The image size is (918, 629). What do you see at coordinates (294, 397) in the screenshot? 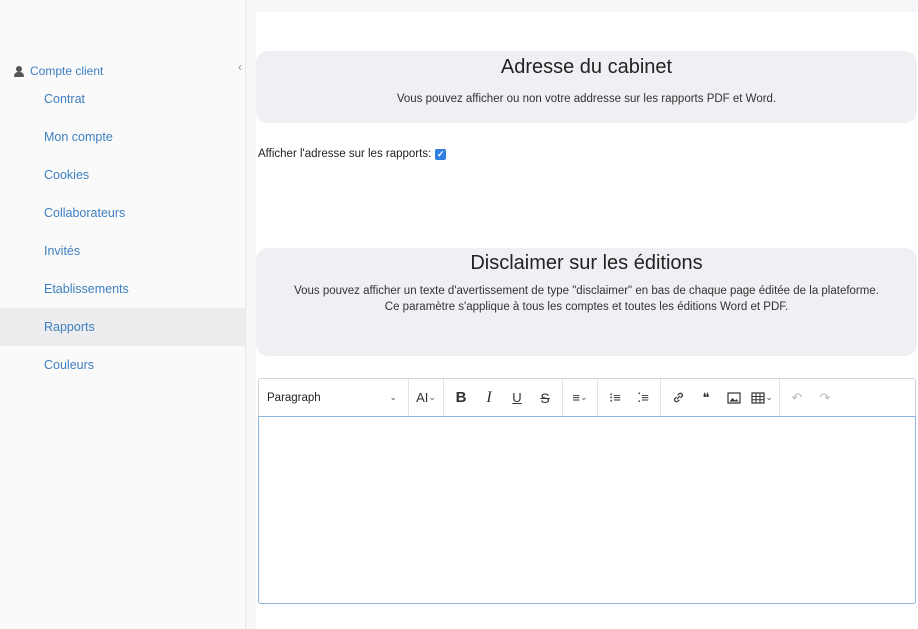
I see `paragraph-format-value: Paragraph` at bounding box center [294, 397].